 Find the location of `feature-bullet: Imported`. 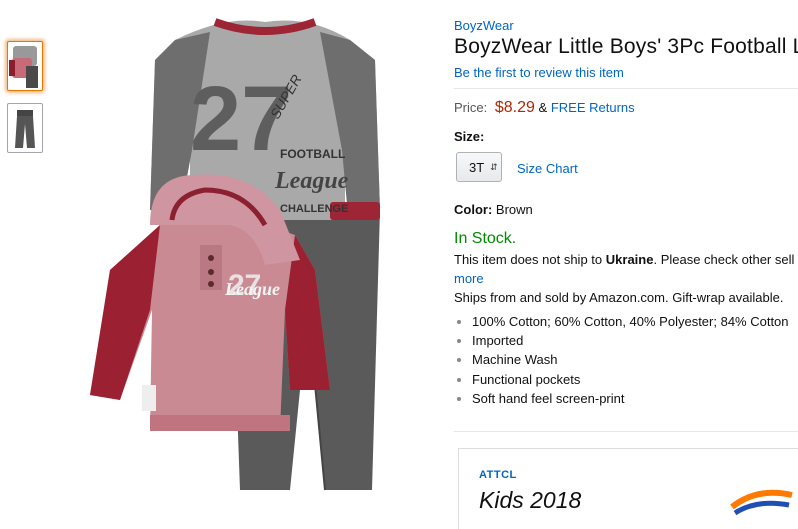

feature-bullet: Imported is located at coordinates (630, 340).